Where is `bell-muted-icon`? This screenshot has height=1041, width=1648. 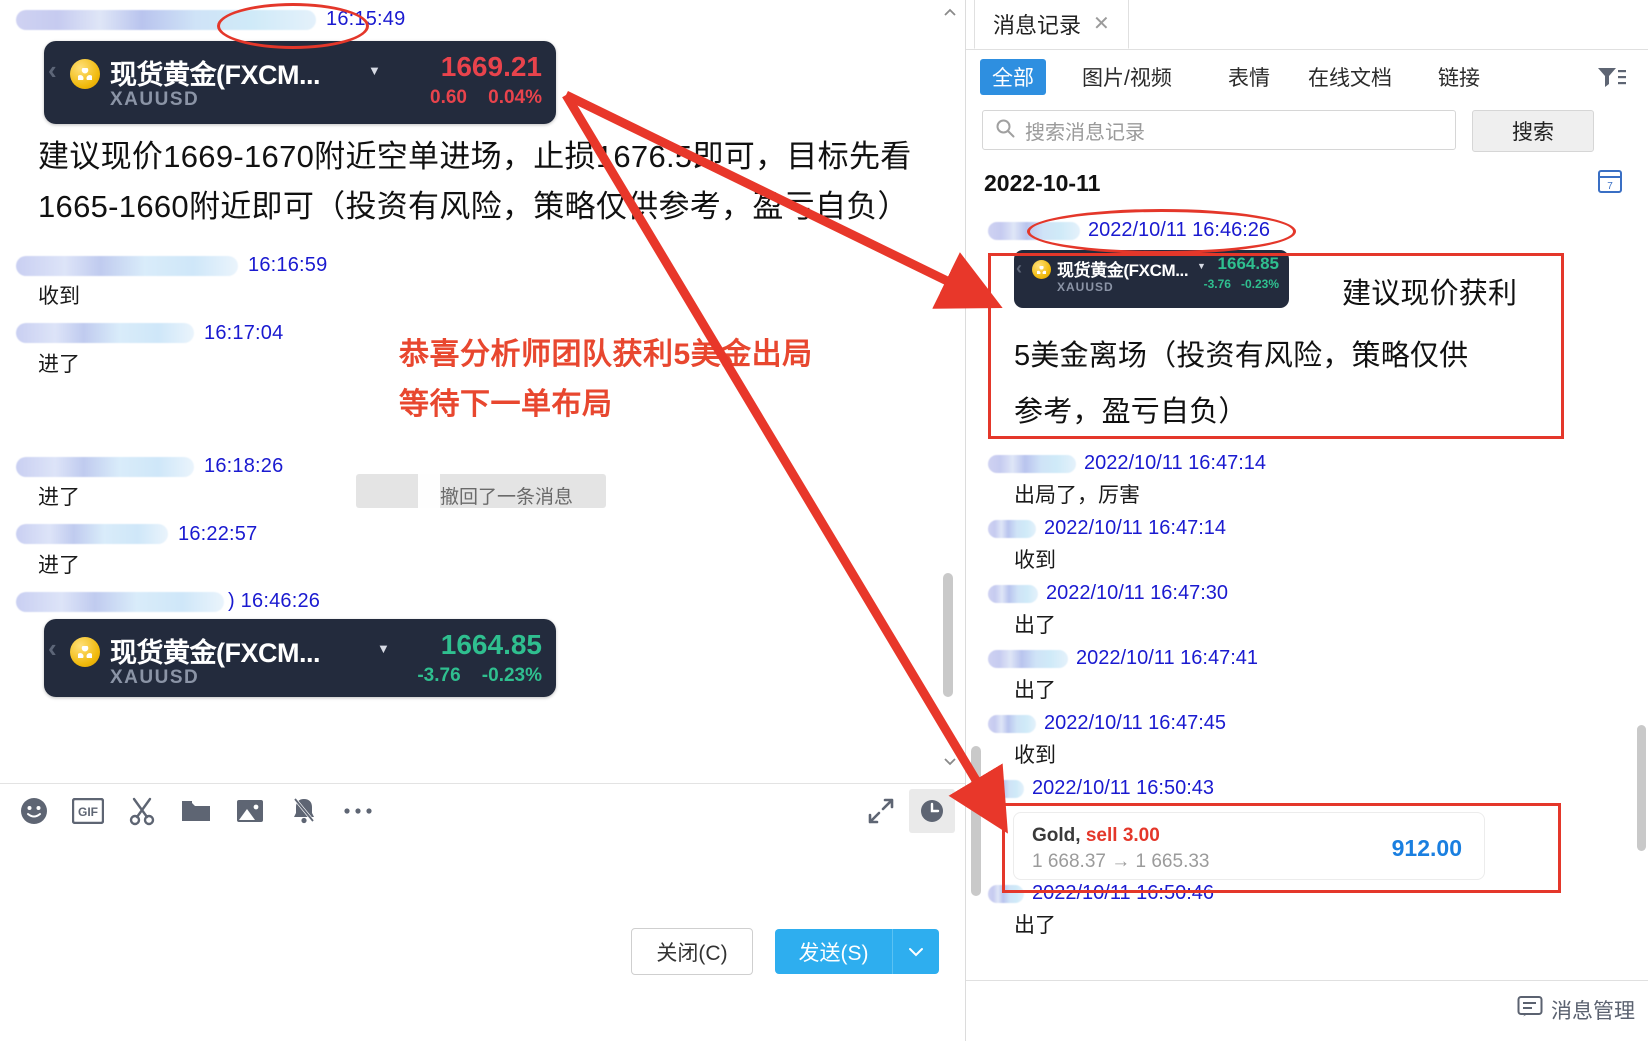
bell-muted-icon is located at coordinates (304, 811).